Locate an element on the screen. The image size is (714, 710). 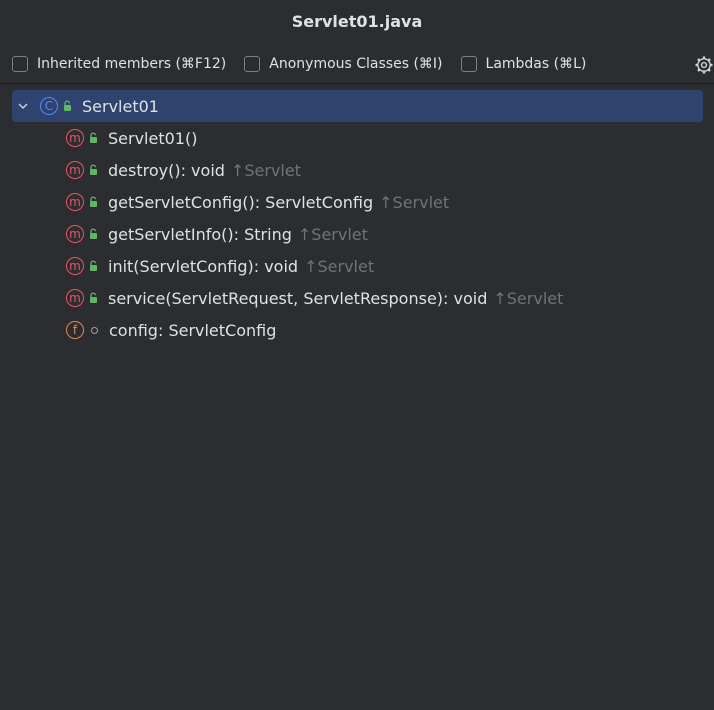
anonymous-classes-label: Anonymous Classes (⌘I) is located at coordinates (356, 63).